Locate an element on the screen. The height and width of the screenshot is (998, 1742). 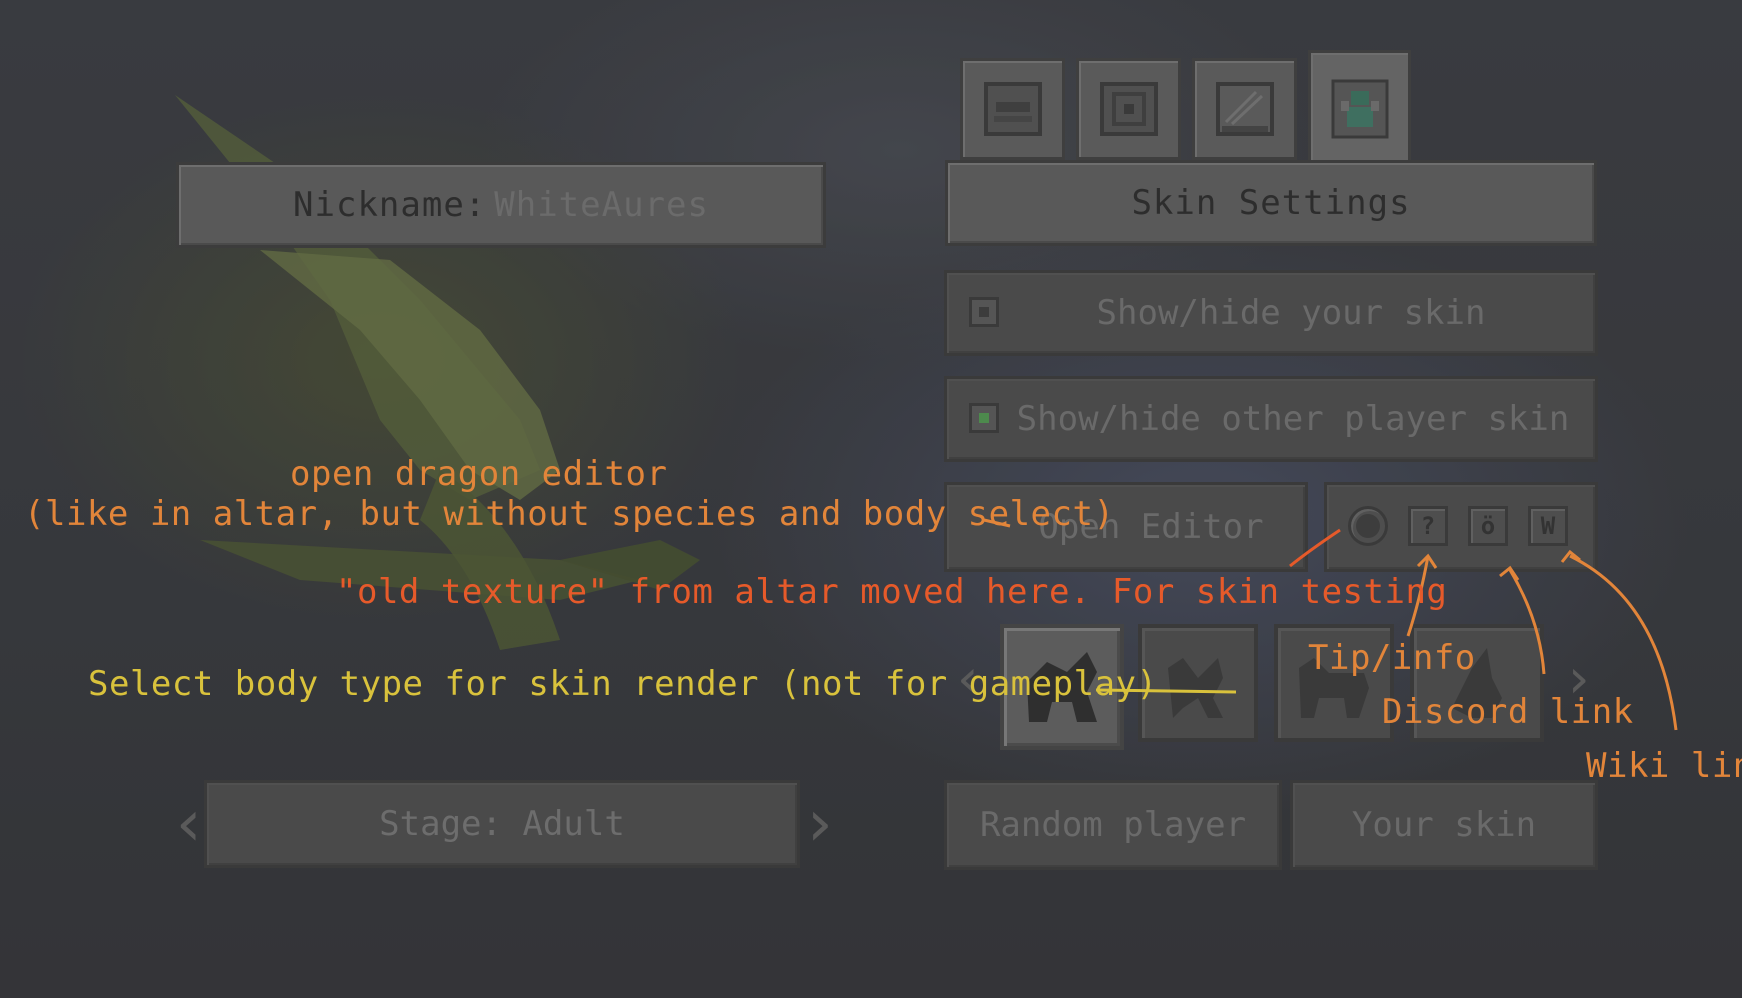
annotation-open-editor-1: open dragon editor is located at coordinates (479, 474).